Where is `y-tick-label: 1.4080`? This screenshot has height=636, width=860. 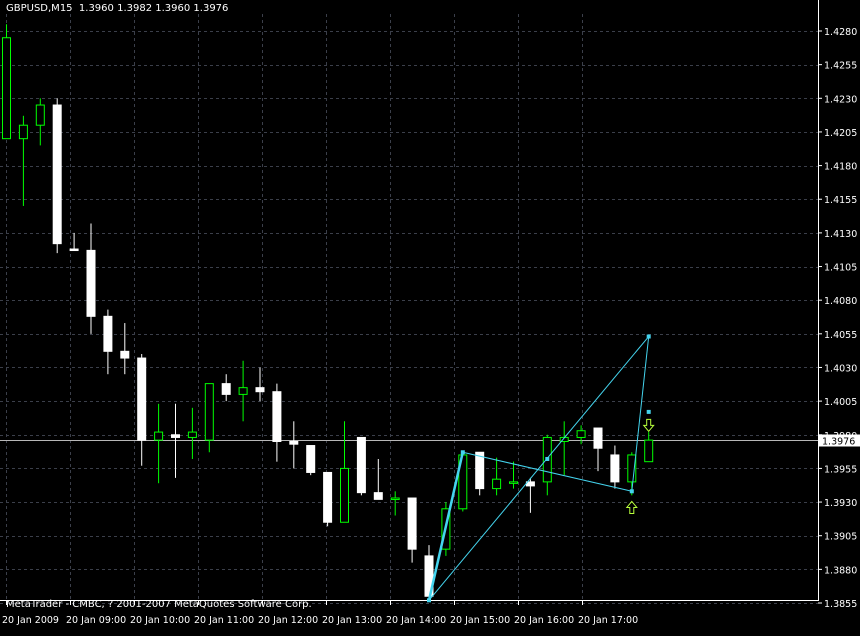
y-tick-label: 1.4080 is located at coordinates (840, 301).